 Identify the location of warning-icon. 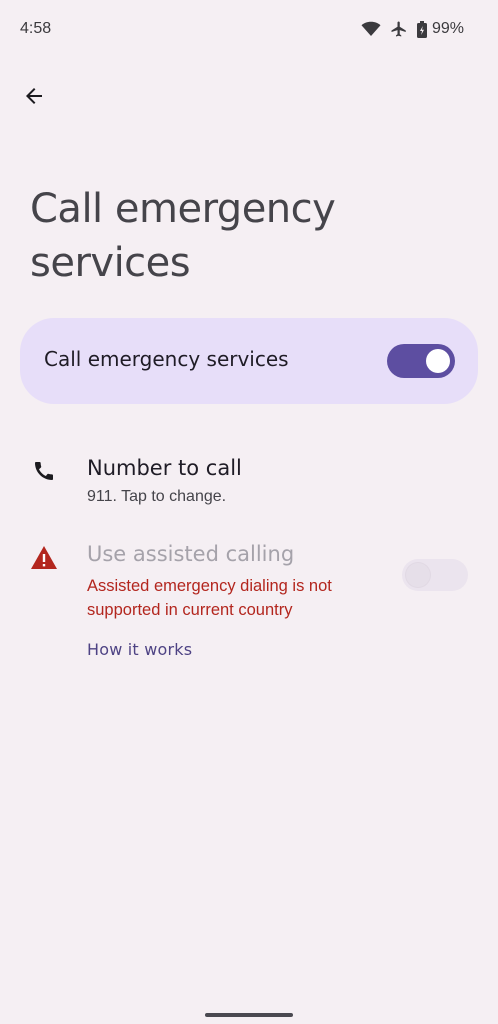
(44, 558).